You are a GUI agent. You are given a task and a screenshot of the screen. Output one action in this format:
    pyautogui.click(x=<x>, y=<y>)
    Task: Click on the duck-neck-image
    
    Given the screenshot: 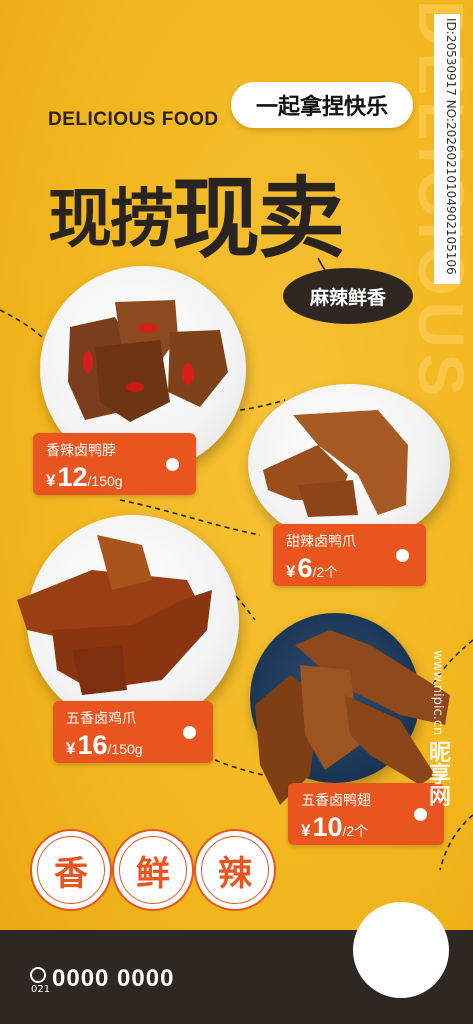 What is the action you would take?
    pyautogui.click(x=148, y=361)
    